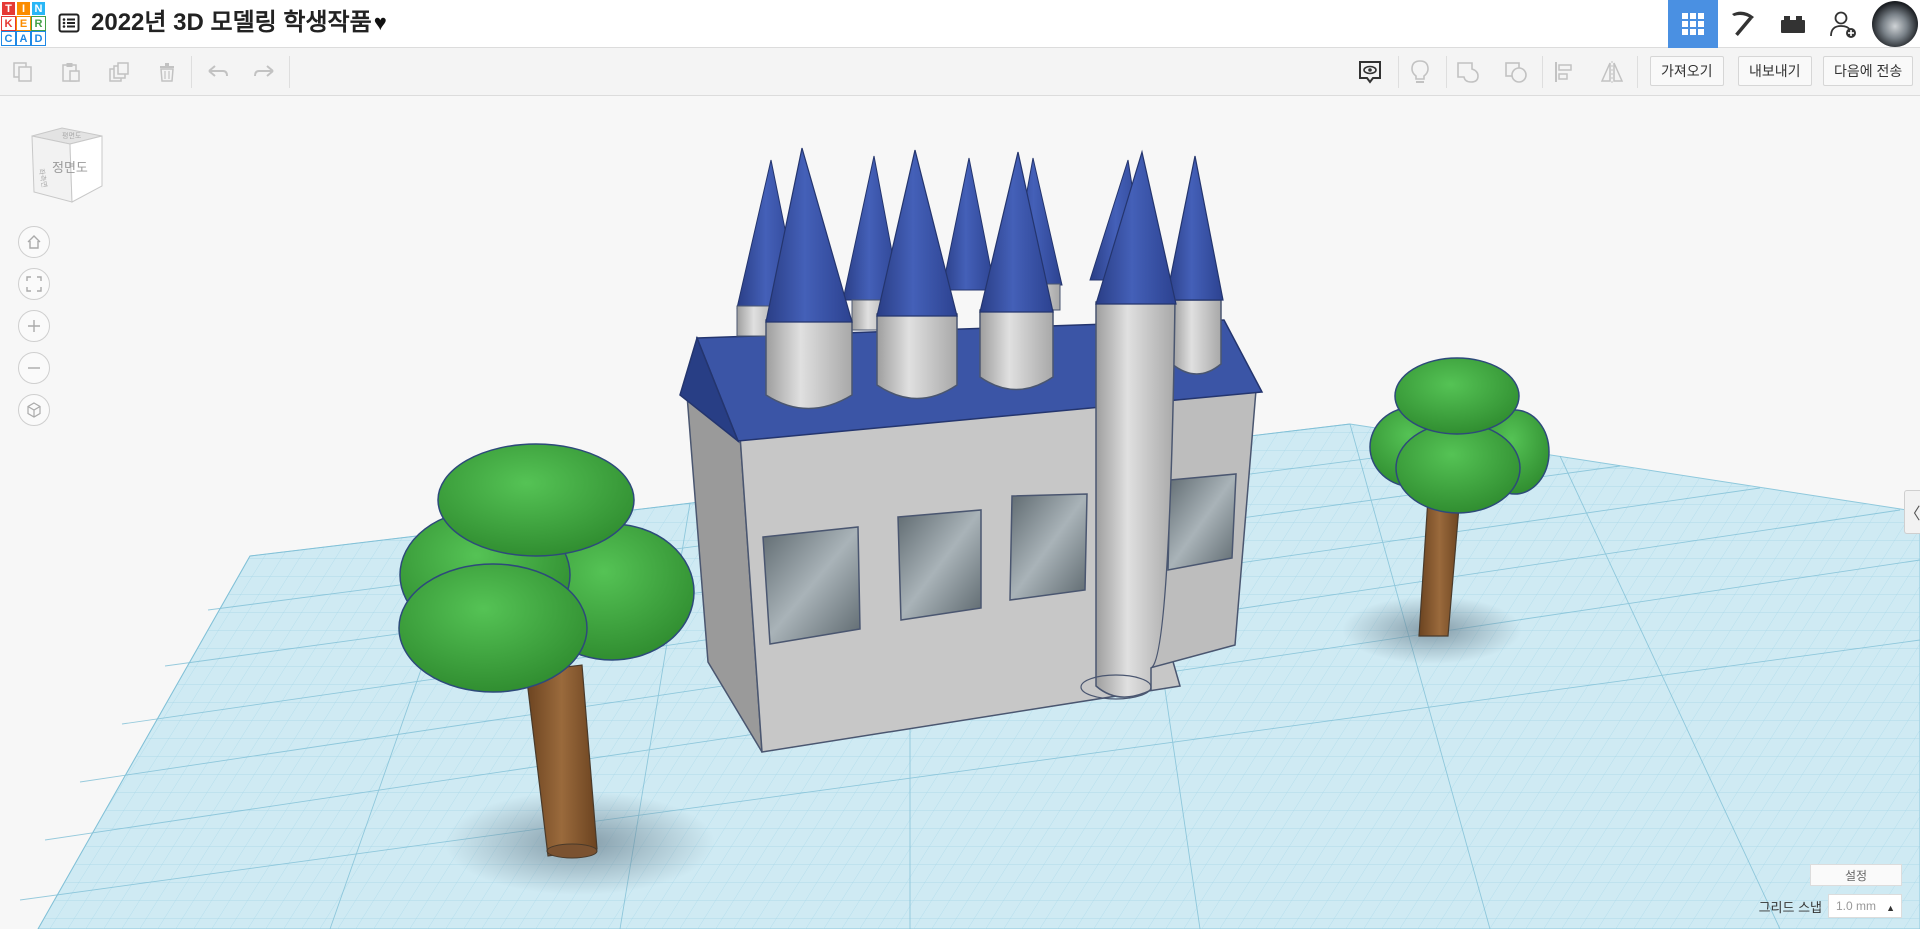  What do you see at coordinates (960, 72) in the screenshot?
I see `edit-toolbar: 가져오기 내보내기 다음에 전송` at bounding box center [960, 72].